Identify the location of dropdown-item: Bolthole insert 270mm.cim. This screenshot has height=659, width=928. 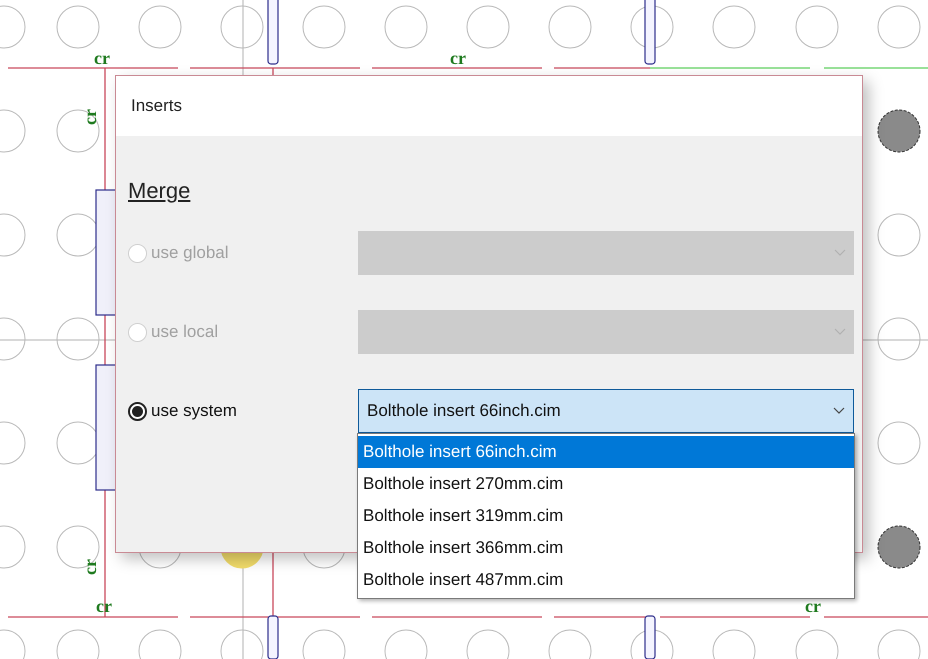
(606, 484).